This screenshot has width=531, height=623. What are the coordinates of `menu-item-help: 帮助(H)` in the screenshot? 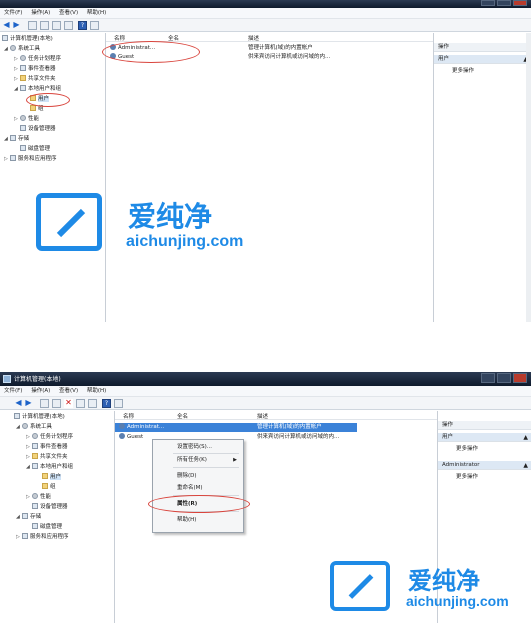 It's located at (186, 520).